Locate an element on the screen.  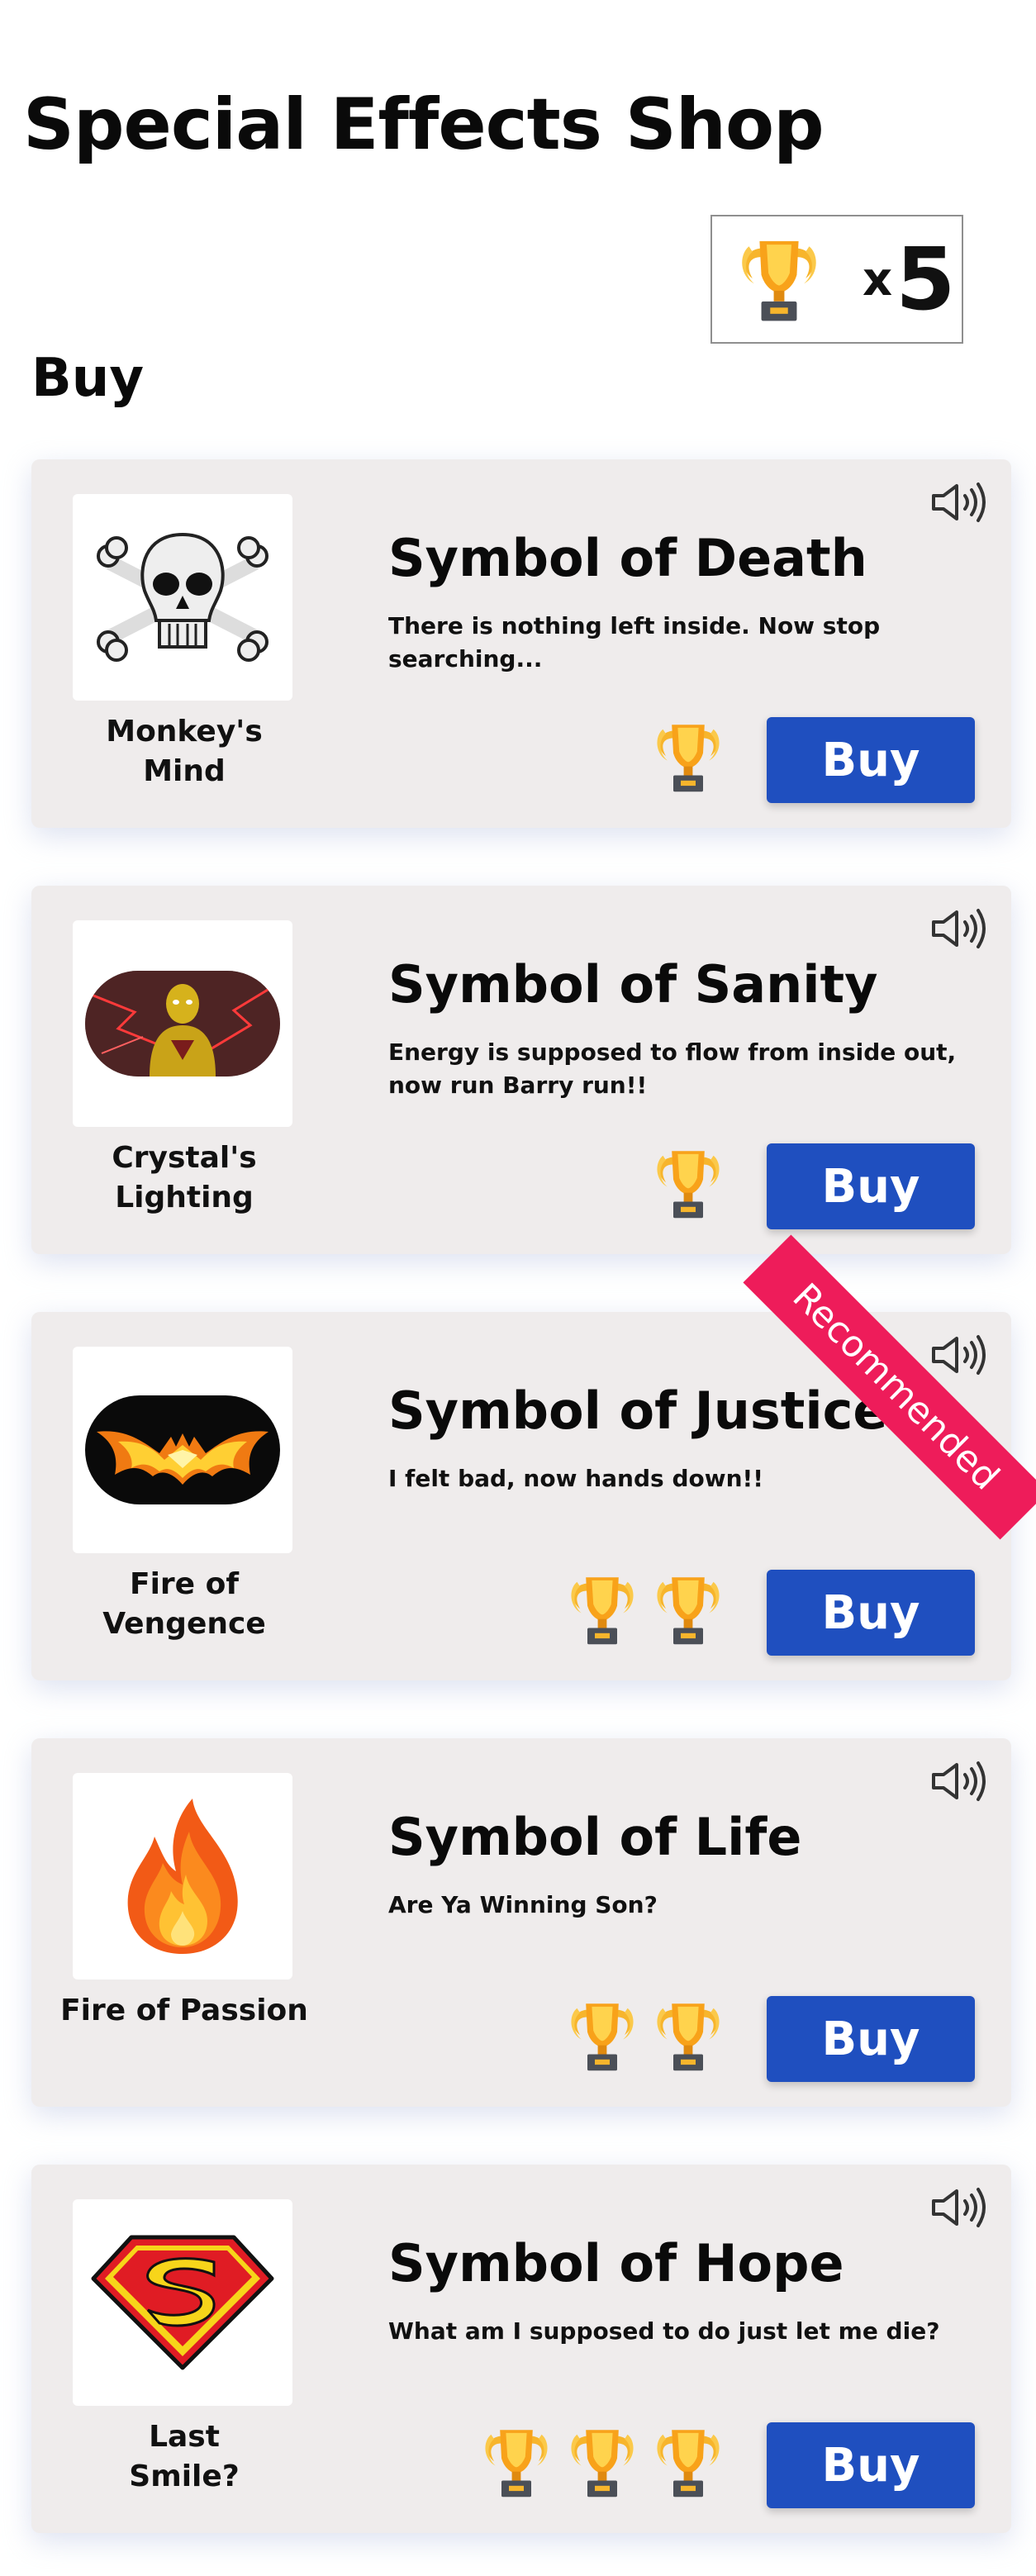
trophy-count: 5 is located at coordinates (926, 279).